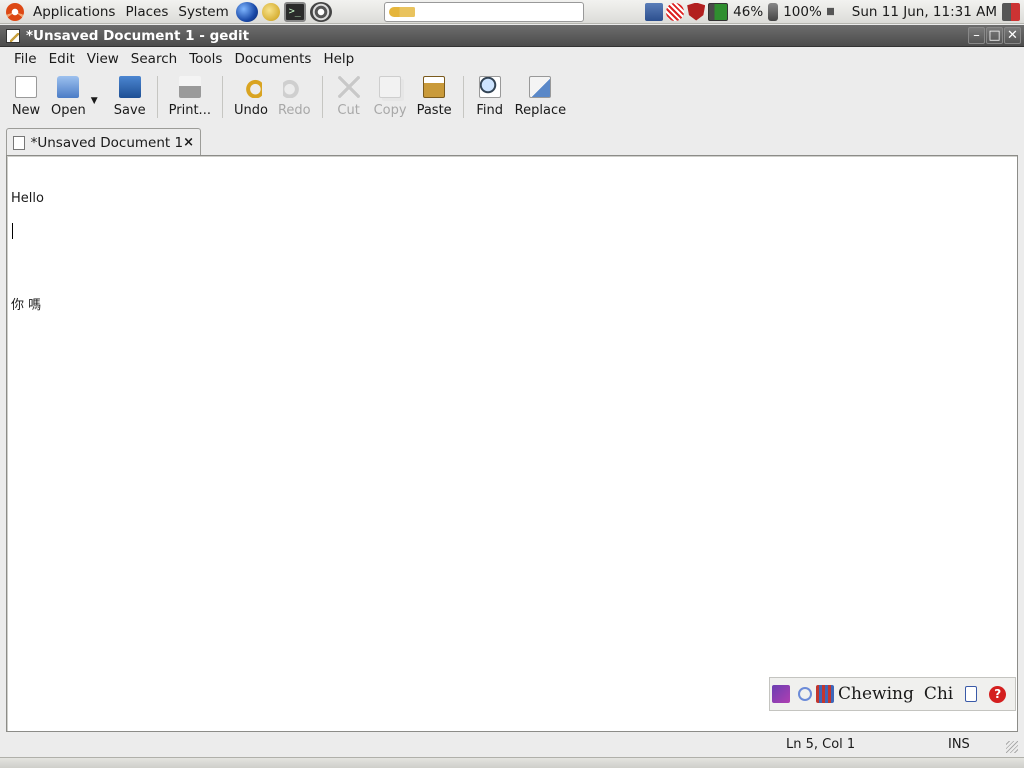 Image resolution: width=1024 pixels, height=768 pixels. What do you see at coordinates (390, 110) in the screenshot?
I see `copy-label: Copy` at bounding box center [390, 110].